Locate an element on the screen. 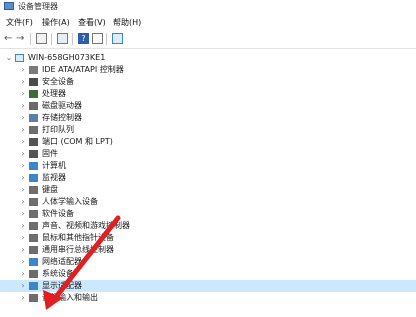 This screenshot has height=317, width=416. tree-item-label: 端口 (COM 和 LPT) is located at coordinates (77, 141).